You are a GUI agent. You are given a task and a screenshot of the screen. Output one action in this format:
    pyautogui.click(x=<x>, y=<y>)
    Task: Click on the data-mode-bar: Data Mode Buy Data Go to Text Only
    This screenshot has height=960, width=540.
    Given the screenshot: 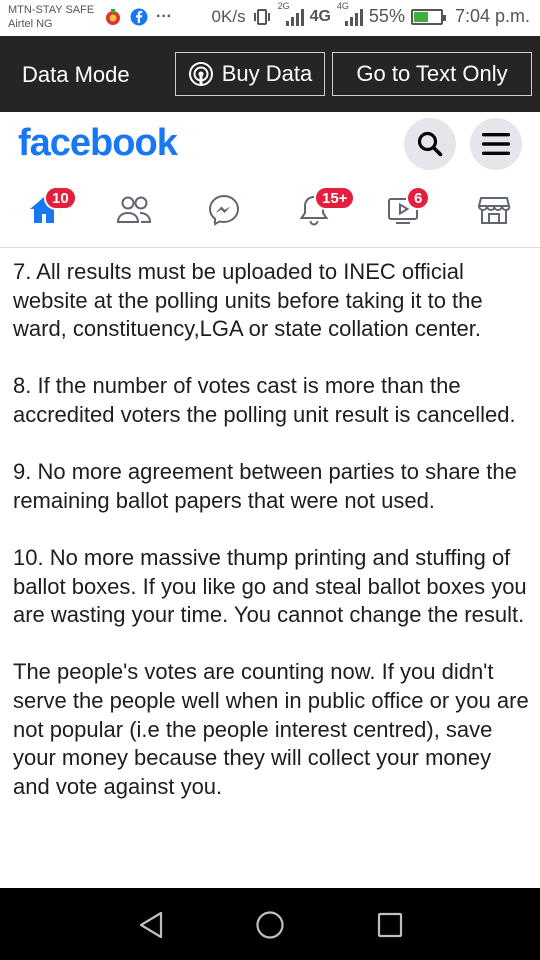 What is the action you would take?
    pyautogui.click(x=270, y=74)
    